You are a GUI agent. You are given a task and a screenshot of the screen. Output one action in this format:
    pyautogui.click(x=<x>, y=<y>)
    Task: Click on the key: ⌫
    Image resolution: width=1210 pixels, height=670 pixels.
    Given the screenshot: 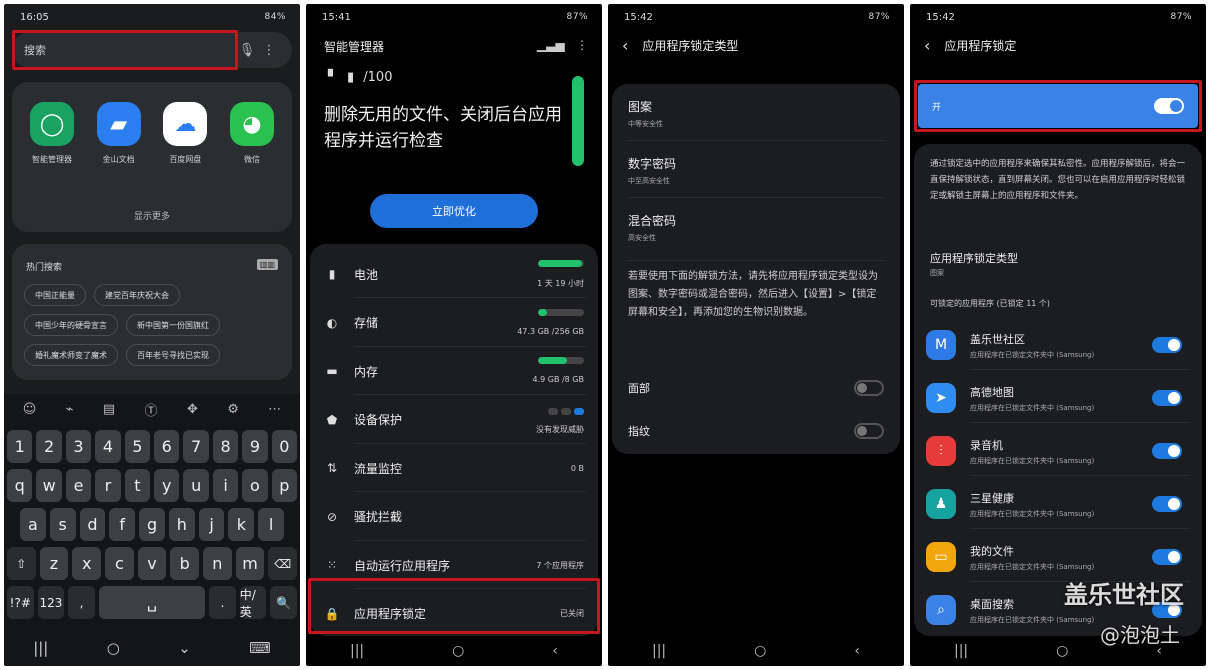 What is the action you would take?
    pyautogui.click(x=283, y=563)
    